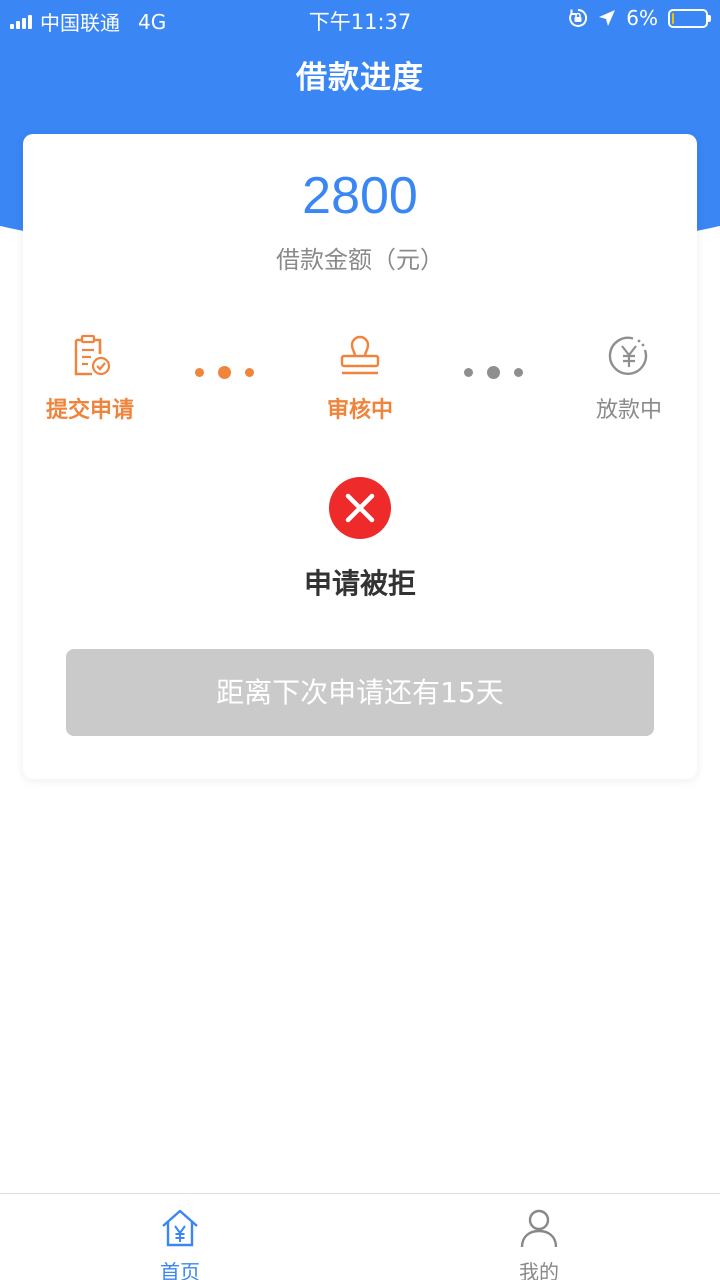 This screenshot has height=1280, width=720. What do you see at coordinates (90, 378) in the screenshot?
I see `step-submit: 提交申请` at bounding box center [90, 378].